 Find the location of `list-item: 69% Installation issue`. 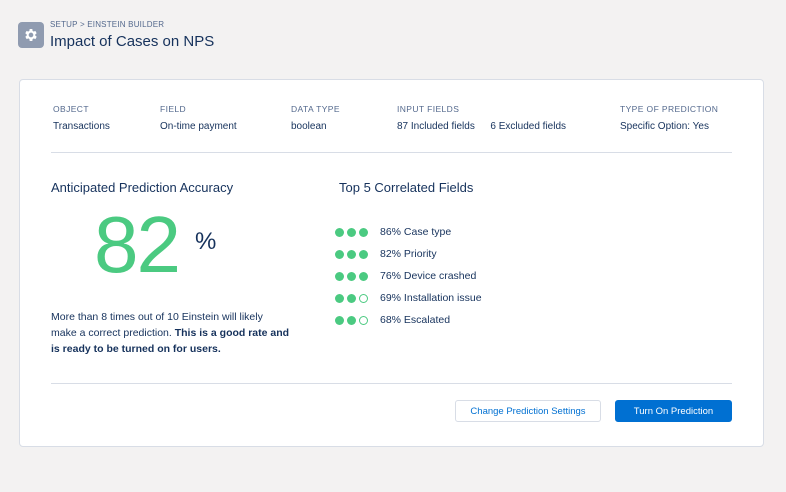

list-item: 69% Installation issue is located at coordinates (408, 298).